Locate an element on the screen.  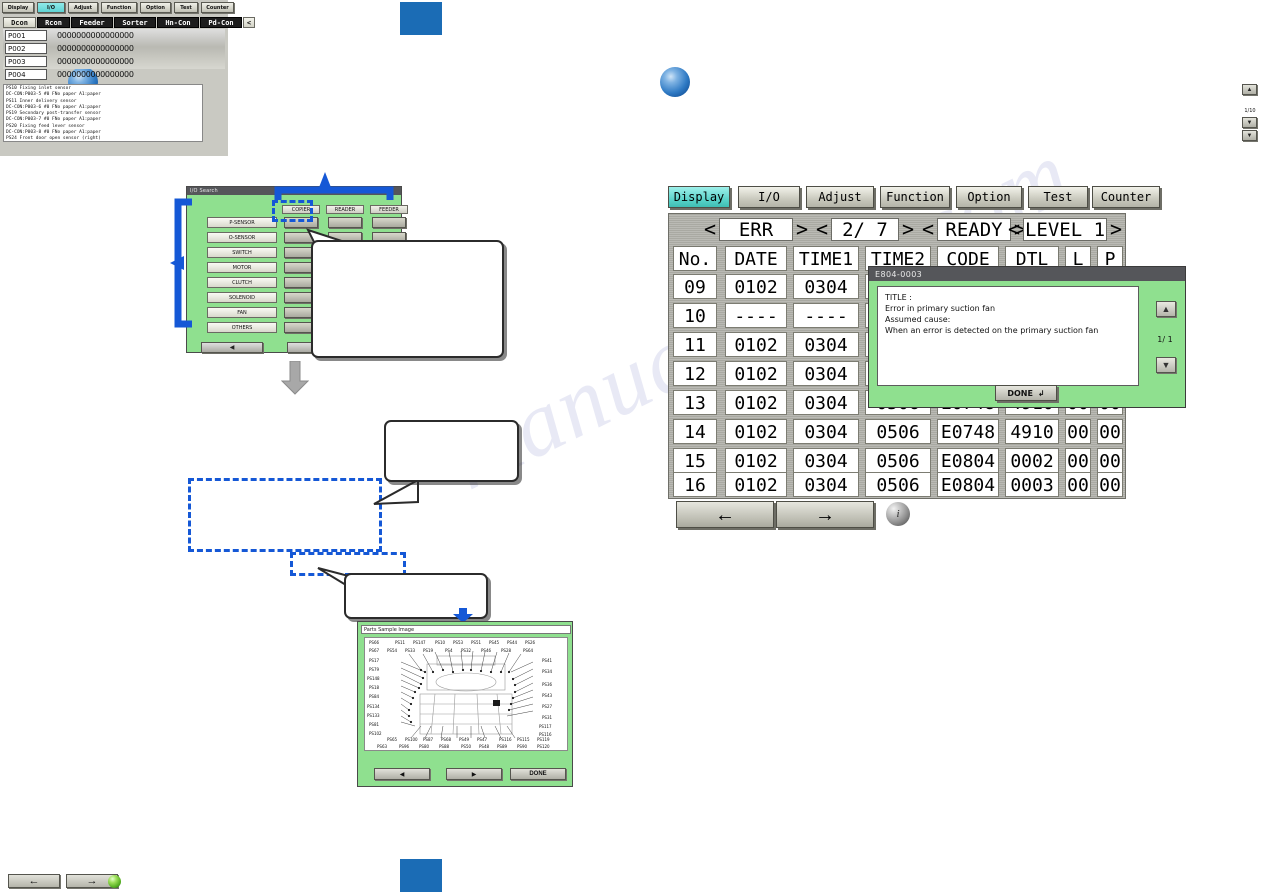
io-list-row: P001 0000000000000000 is located at coordinates (114, 35).